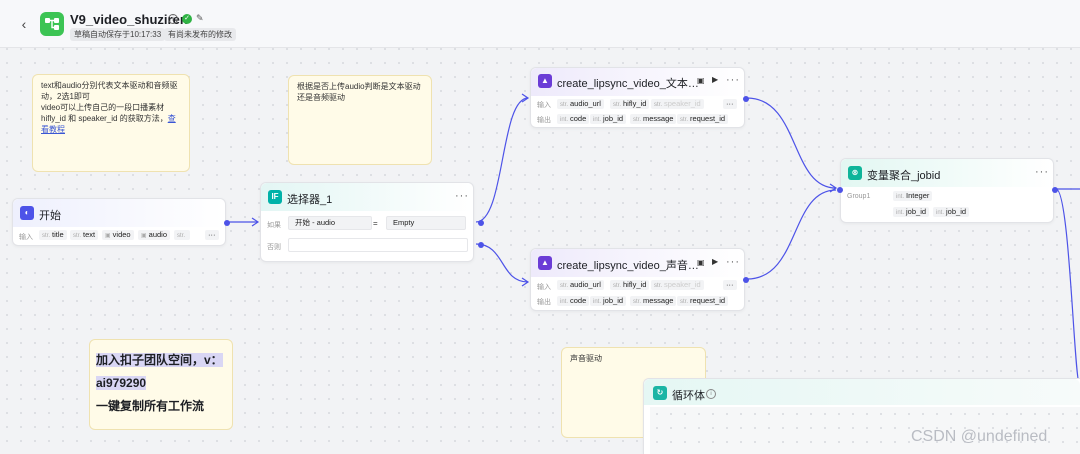  Describe the element at coordinates (150, 406) in the screenshot. I see `promo-line: 一键复制所有工作流` at that location.